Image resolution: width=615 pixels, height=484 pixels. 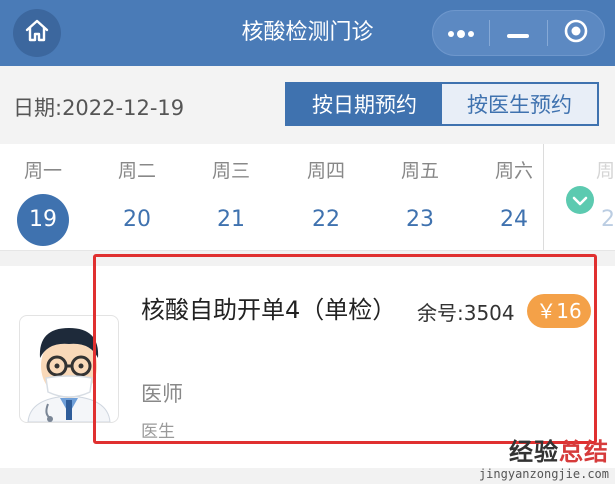 I want to click on day-item: 周一 19, so click(x=43, y=197).